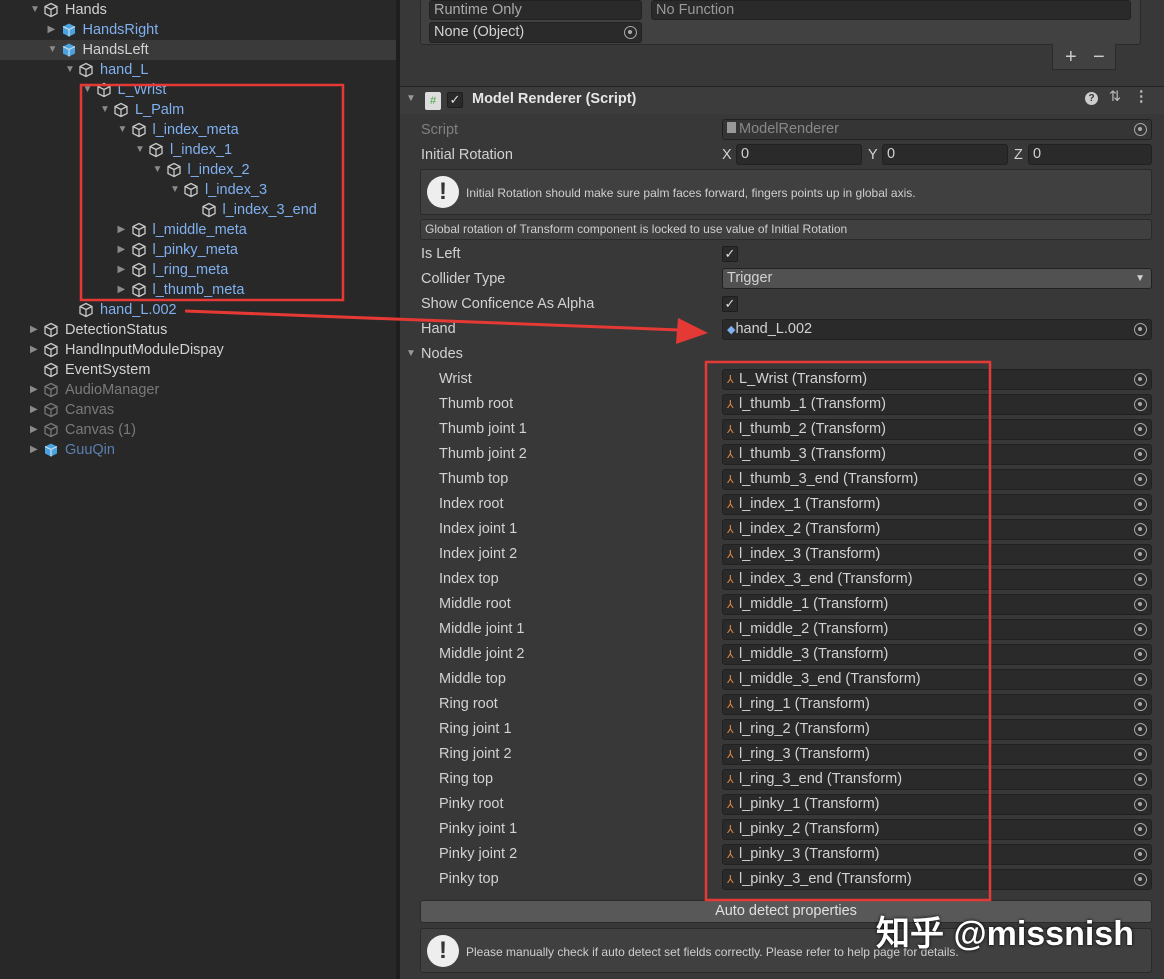  Describe the element at coordinates (198, 430) in the screenshot. I see `hierarchy-item: ▶ Canvas (1)` at that location.